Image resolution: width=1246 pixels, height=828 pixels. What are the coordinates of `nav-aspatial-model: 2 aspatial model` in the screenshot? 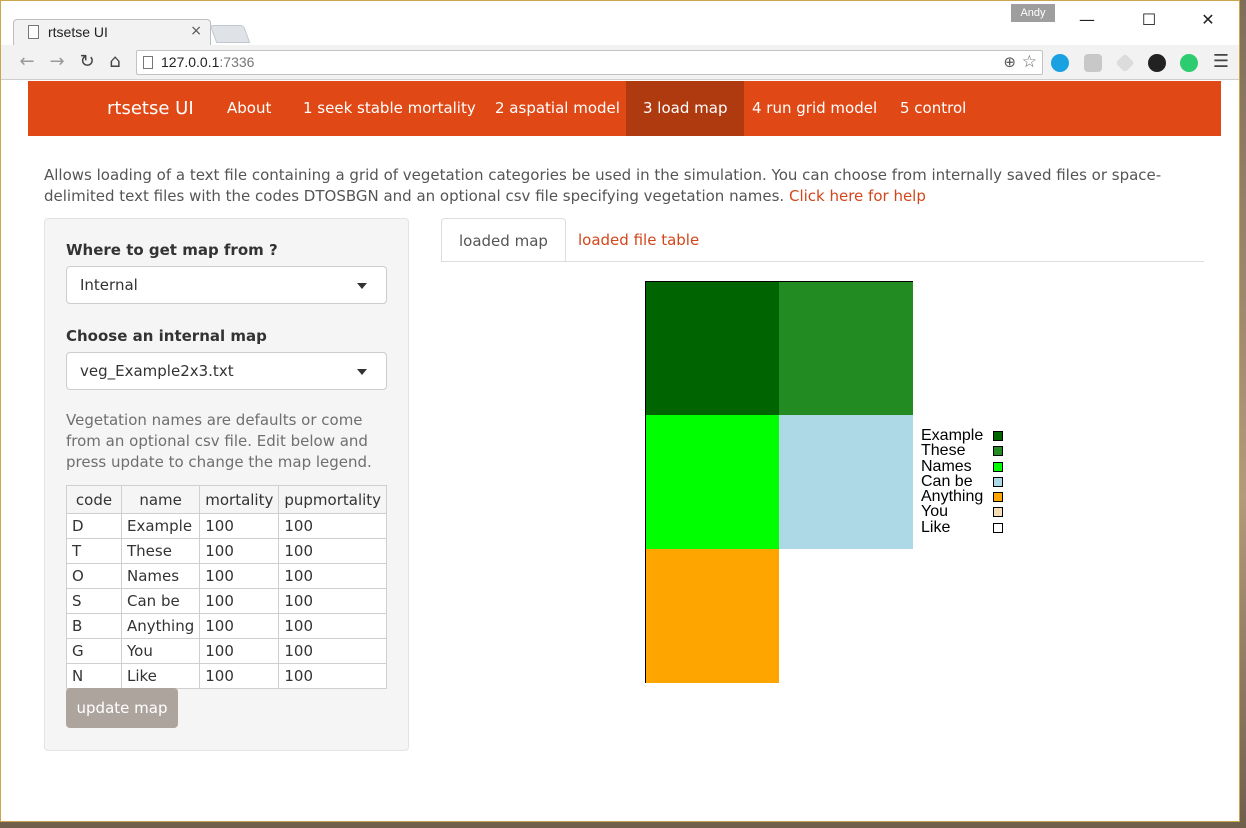 It's located at (557, 108).